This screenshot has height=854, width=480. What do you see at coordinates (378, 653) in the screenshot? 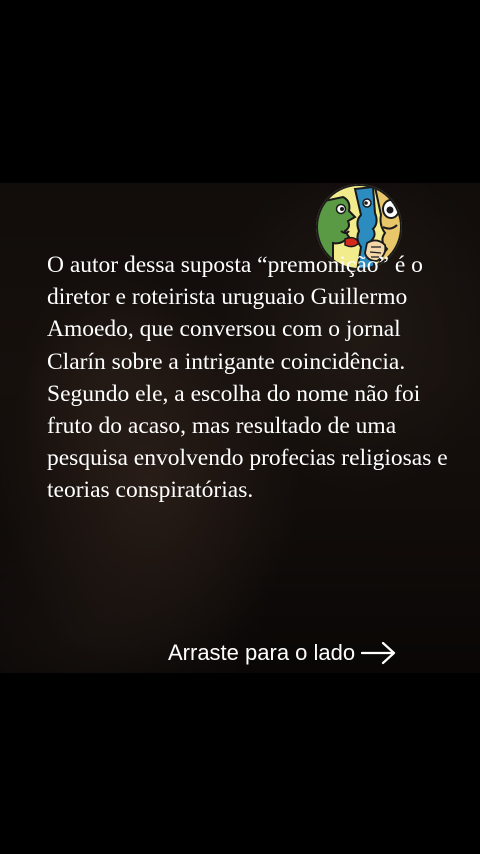
I see `arrow-right-icon` at bounding box center [378, 653].